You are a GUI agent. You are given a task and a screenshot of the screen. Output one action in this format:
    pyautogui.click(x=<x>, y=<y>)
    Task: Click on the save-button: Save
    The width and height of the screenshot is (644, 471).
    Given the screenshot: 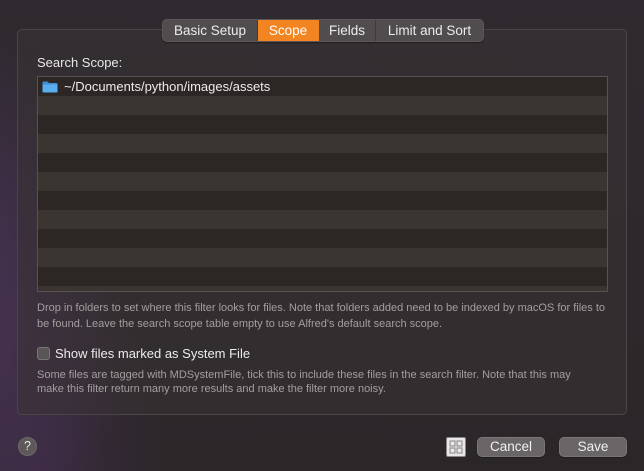 What is the action you would take?
    pyautogui.click(x=593, y=447)
    